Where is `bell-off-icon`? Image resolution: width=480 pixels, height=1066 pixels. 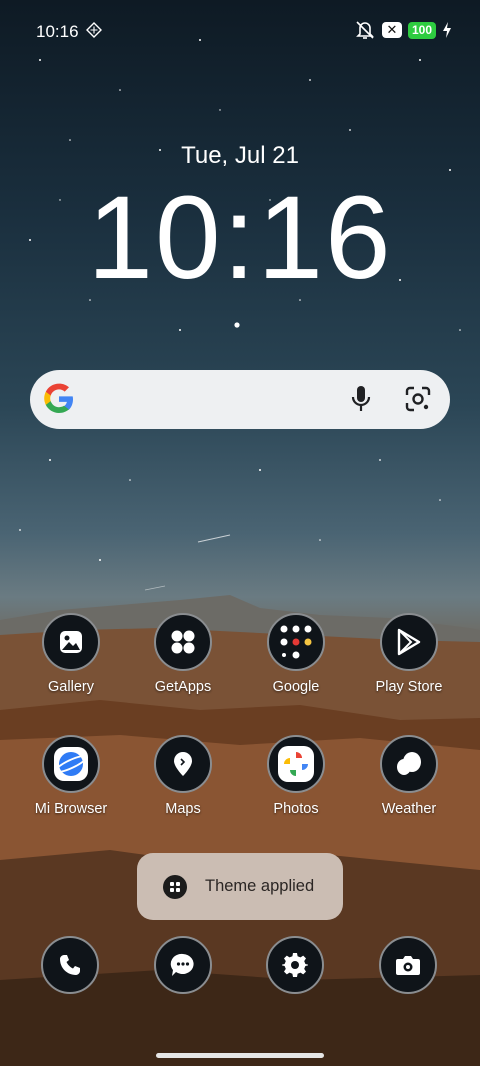
bell-off-icon is located at coordinates (365, 30).